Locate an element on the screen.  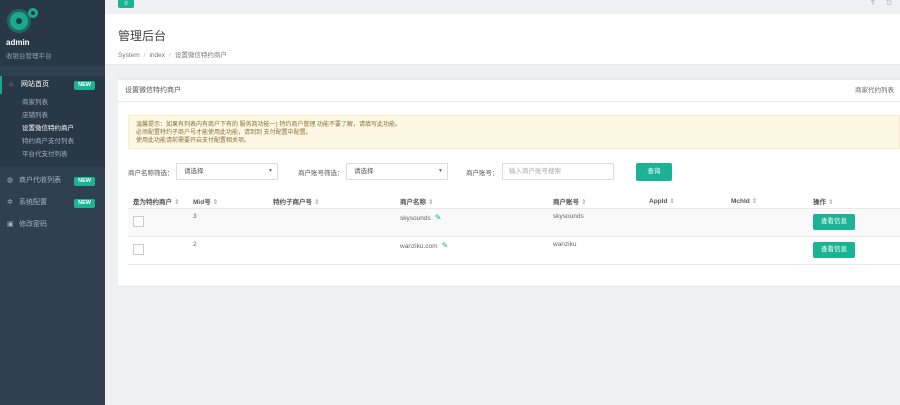
sidebar-submenu: 商家列表 店铺列表 设置微信特约商户 特约商户支付列表 平台代支付列表 is located at coordinates (52, 130).